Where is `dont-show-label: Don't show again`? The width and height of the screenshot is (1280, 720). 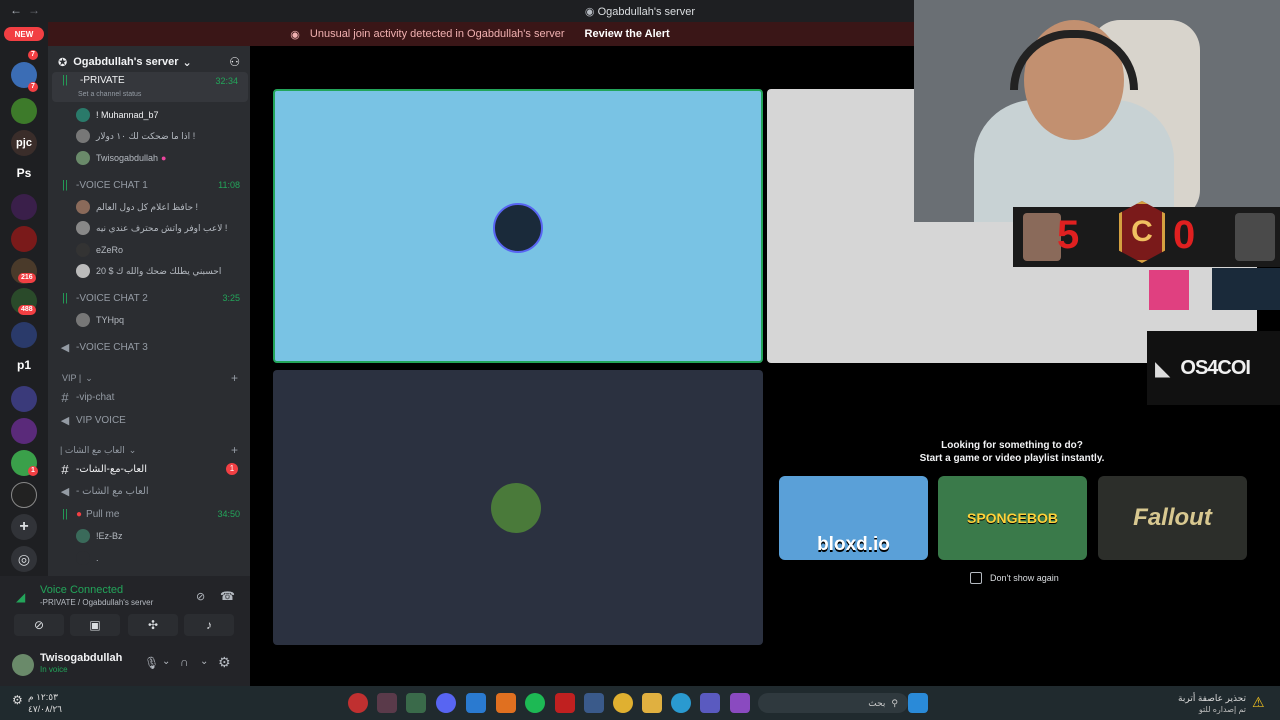 dont-show-label: Don't show again is located at coordinates (1024, 578).